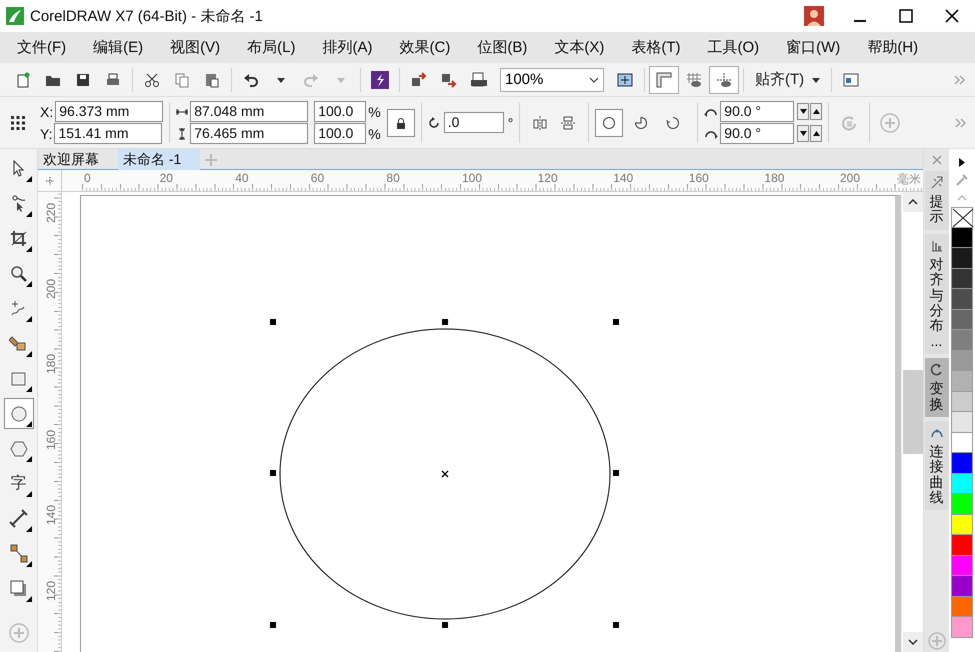  I want to click on window-title: CorelDRAW X7 (64-Bit) - 未命名 -1, so click(147, 16).